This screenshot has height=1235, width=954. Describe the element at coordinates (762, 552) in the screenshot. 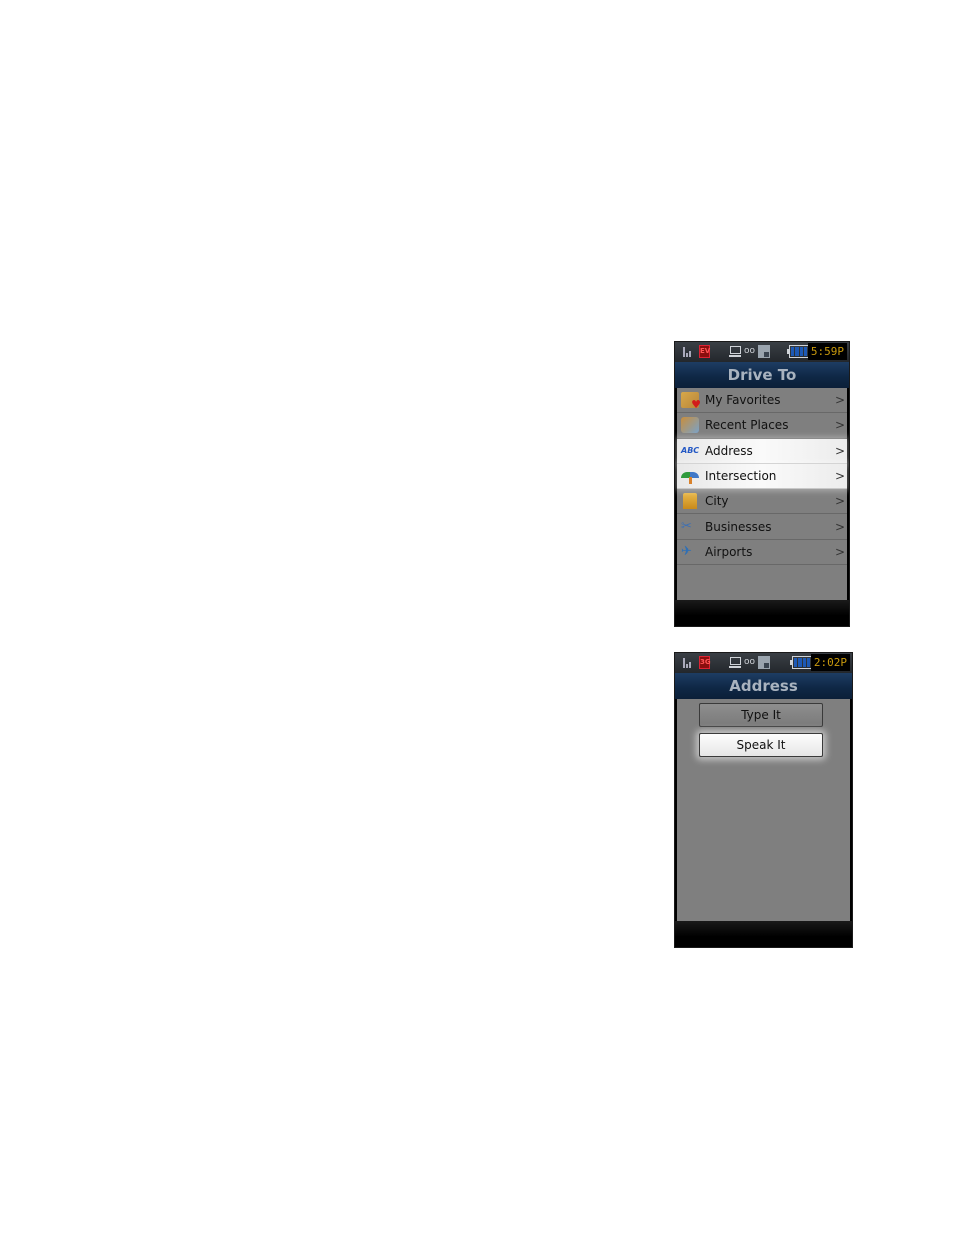

I see `menu-item-airports: ✈ Airports >` at that location.